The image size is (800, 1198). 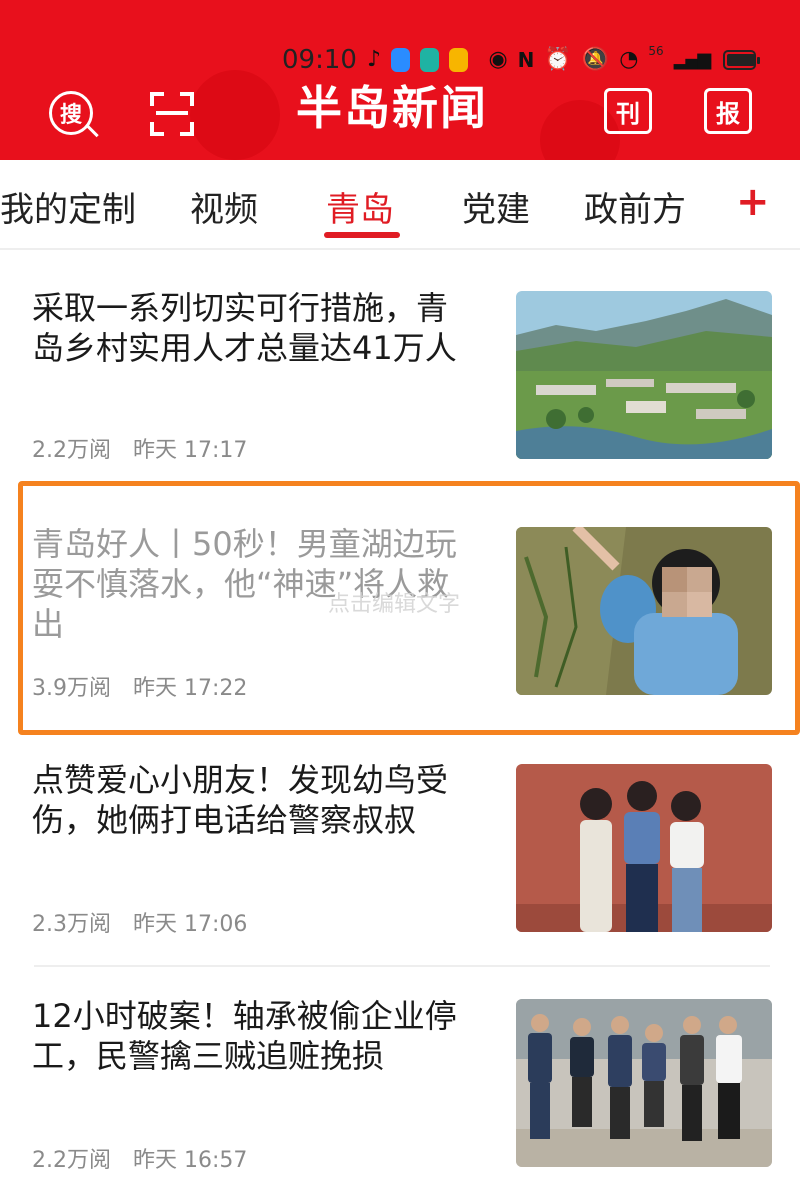 I want to click on news-meta: 2.3万阅 昨天 17:06, so click(x=139, y=922).